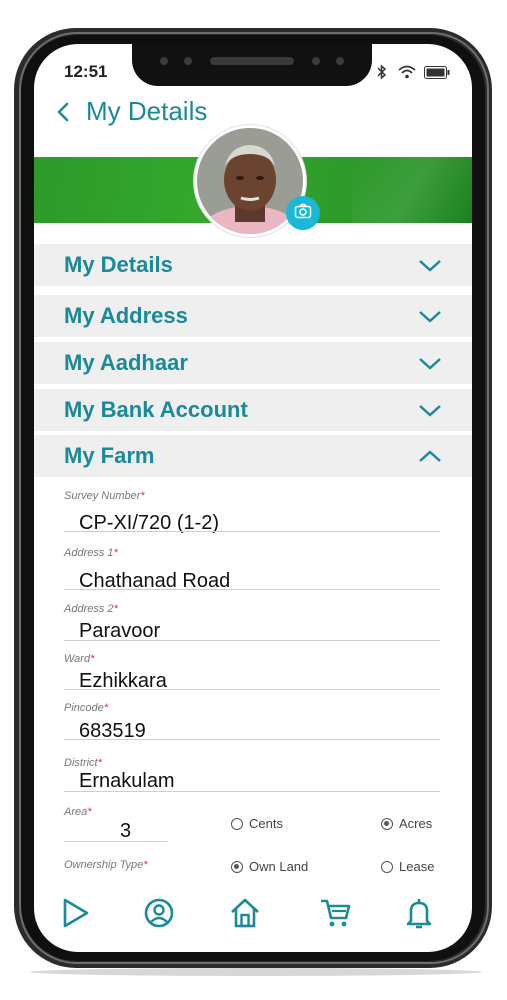  I want to click on banner-shade, so click(412, 190).